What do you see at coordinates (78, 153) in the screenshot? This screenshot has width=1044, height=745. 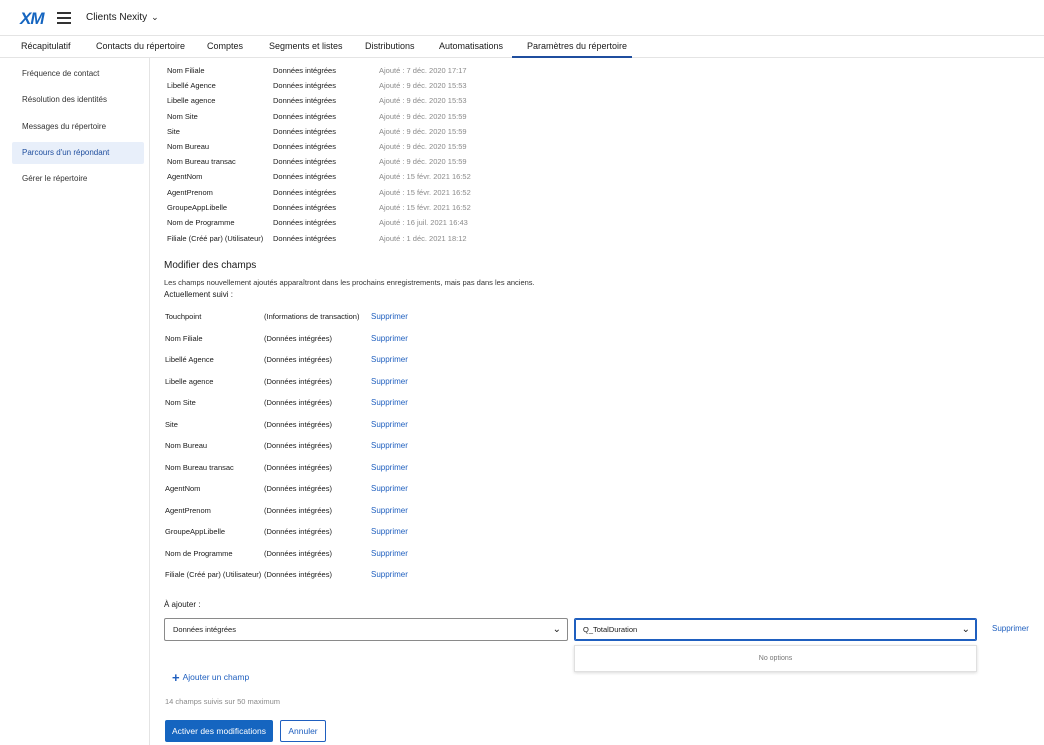 I see `sidebar-item-respondent-journey: Parcours d'un répondant` at bounding box center [78, 153].